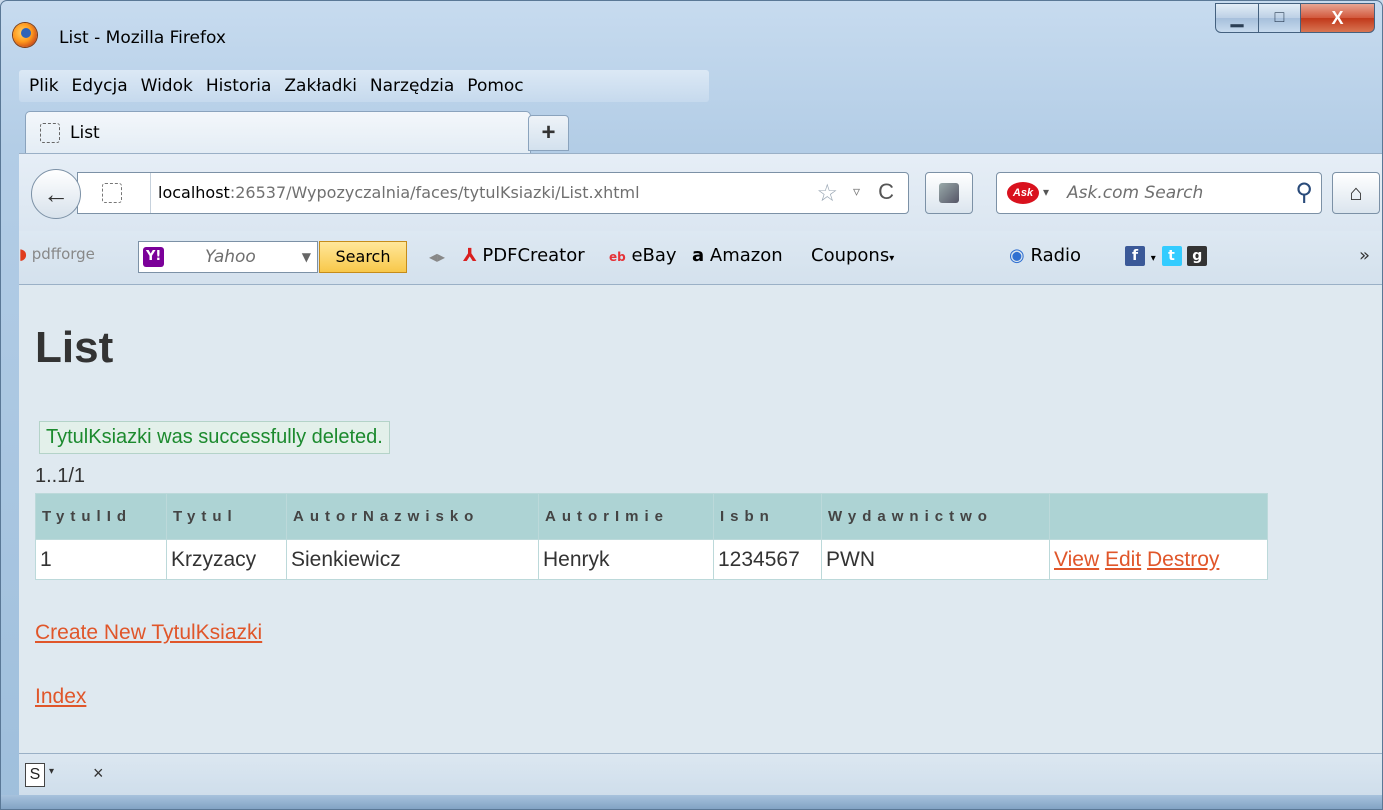 The image size is (1383, 810). Describe the element at coordinates (495, 86) in the screenshot. I see `menu-pomoc: Pomoc` at that location.